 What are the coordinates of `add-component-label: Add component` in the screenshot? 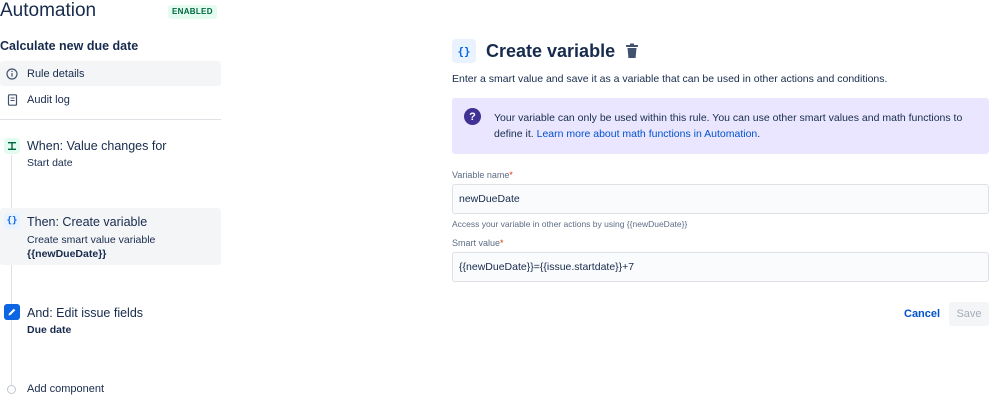 It's located at (66, 389).